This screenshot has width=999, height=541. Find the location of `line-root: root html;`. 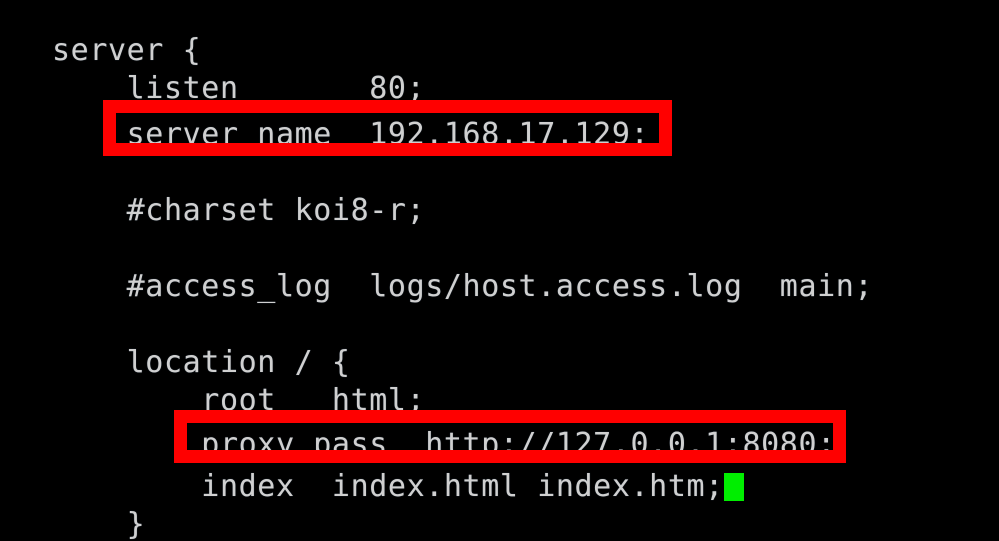

line-root: root html; is located at coordinates (239, 400).